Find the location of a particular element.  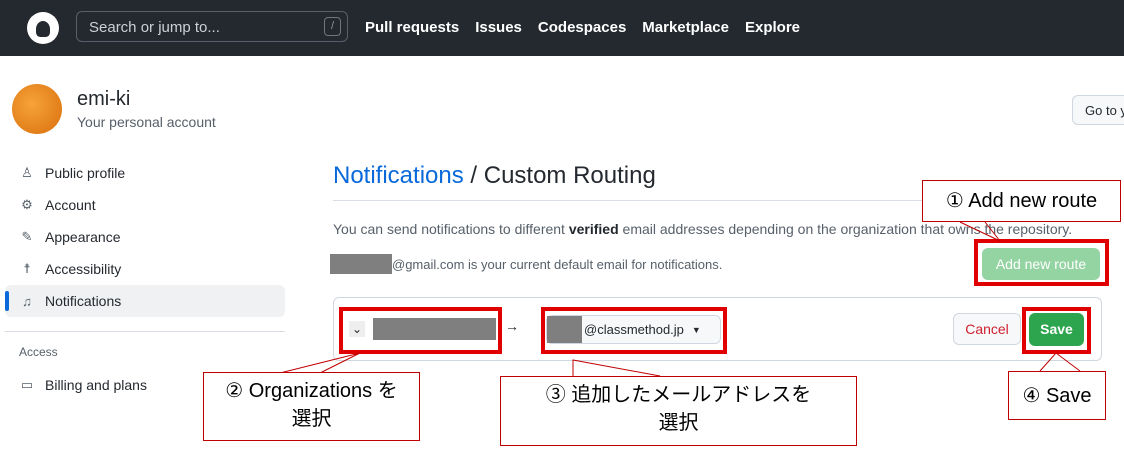

callout-text: ② Organizations を is located at coordinates (311, 391).